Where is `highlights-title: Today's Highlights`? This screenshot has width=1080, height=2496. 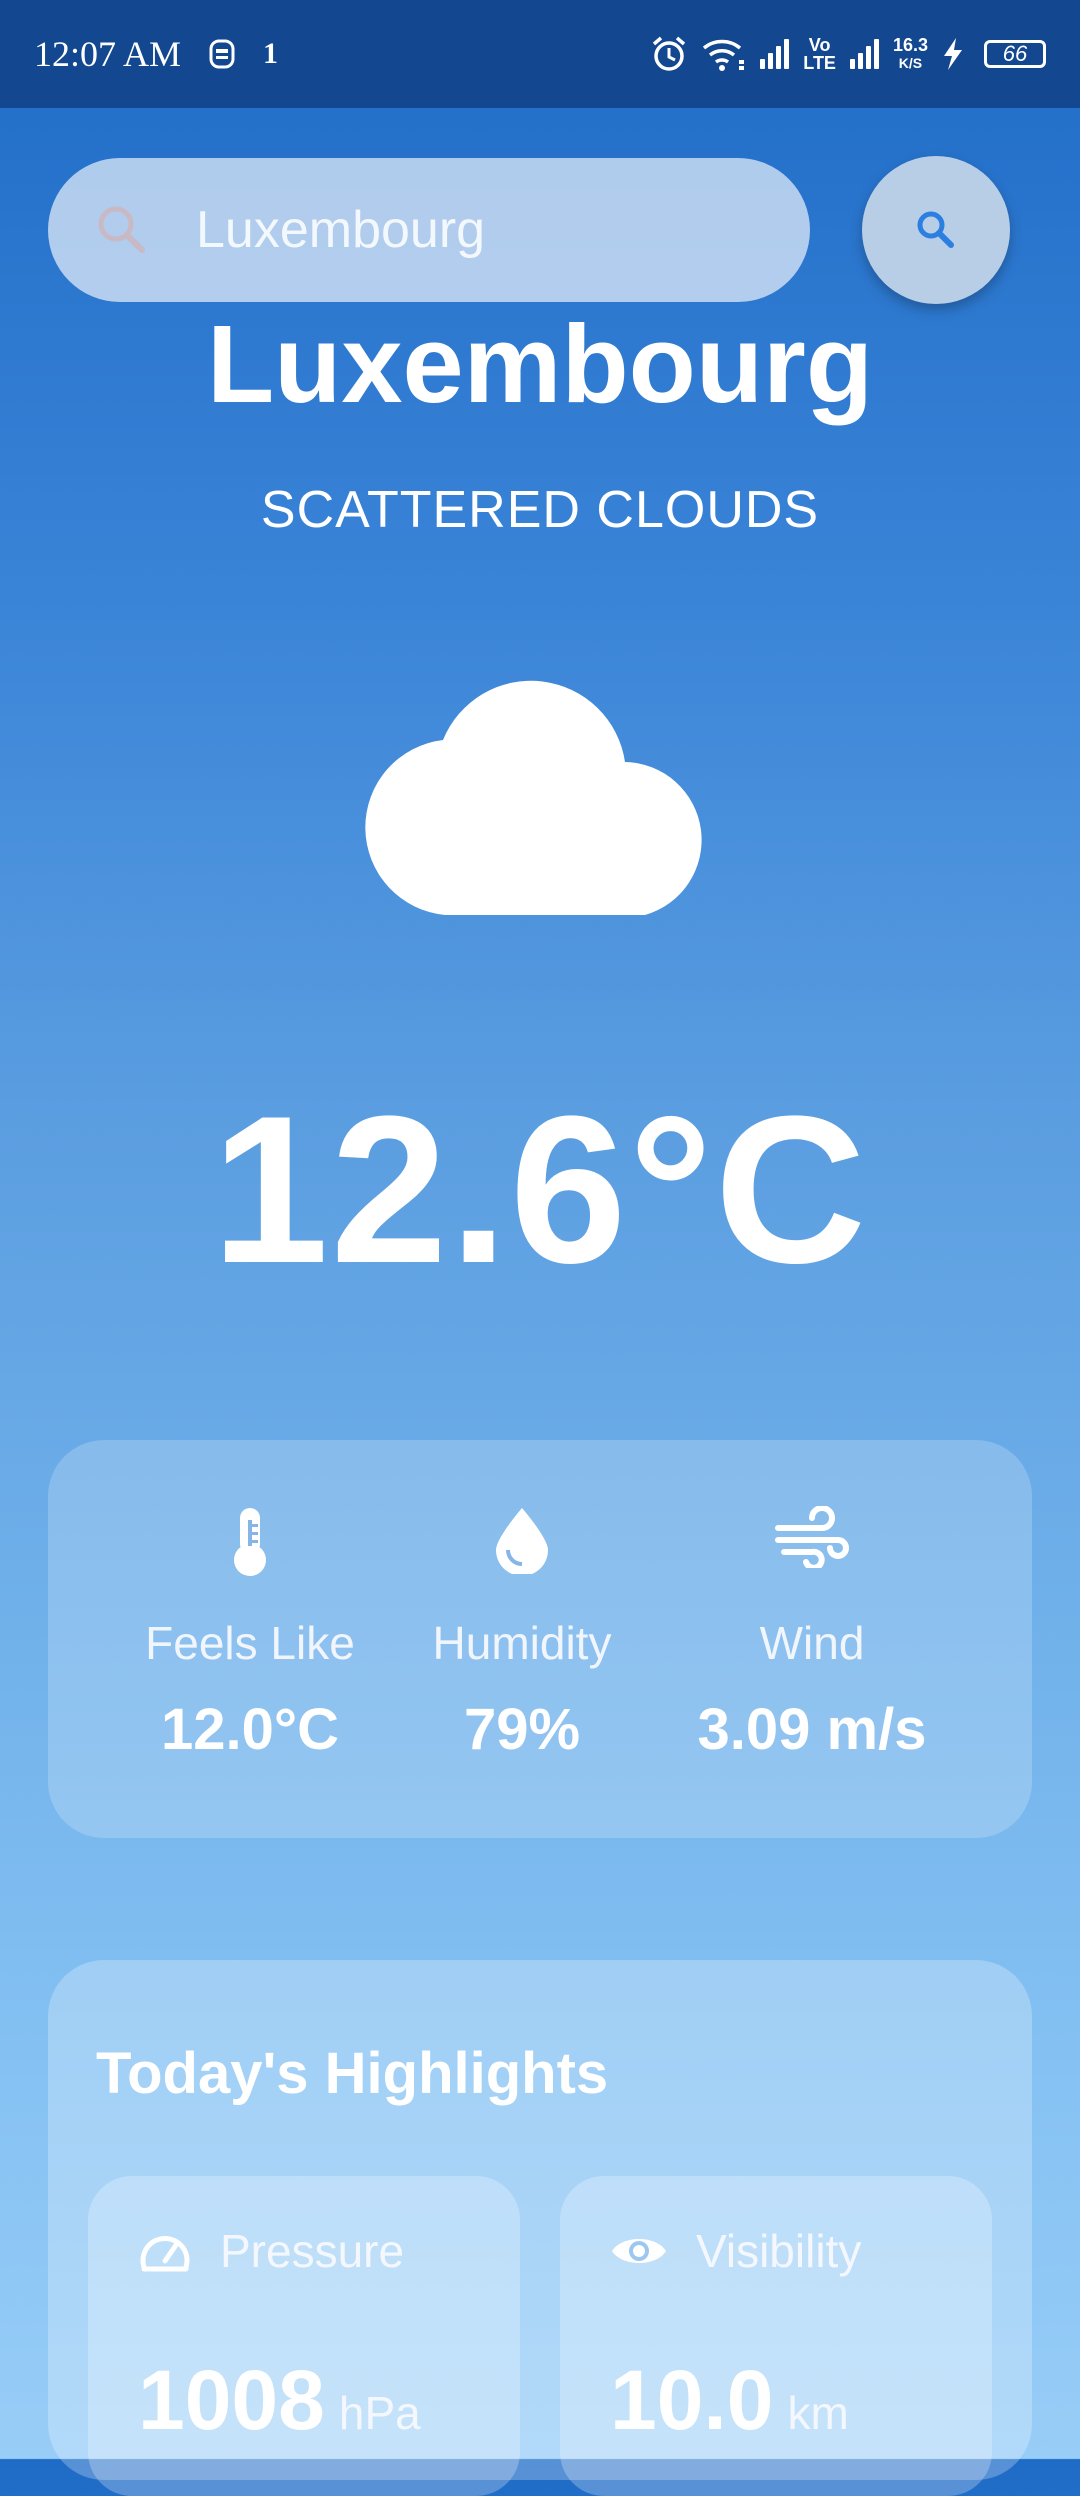
highlights-title: Today's Highlights is located at coordinates (352, 2073).